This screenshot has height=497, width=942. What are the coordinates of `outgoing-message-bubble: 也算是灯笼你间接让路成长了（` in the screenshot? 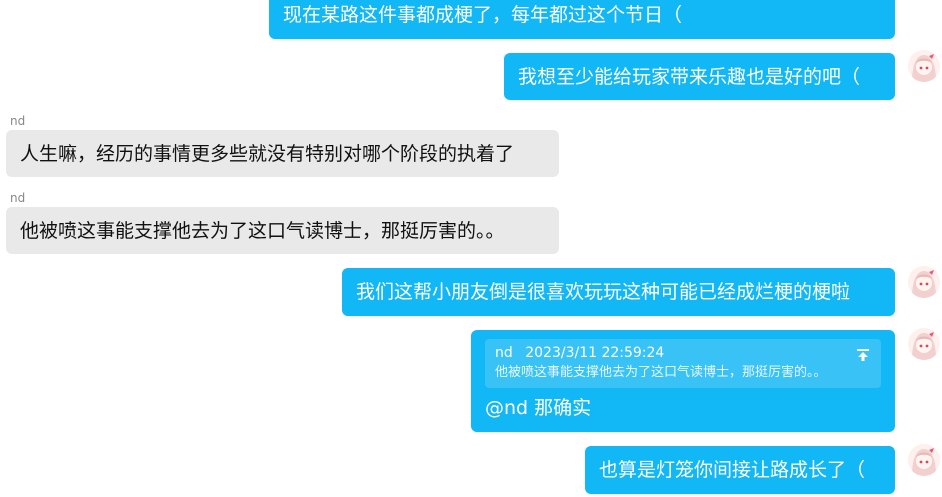 It's located at (740, 470).